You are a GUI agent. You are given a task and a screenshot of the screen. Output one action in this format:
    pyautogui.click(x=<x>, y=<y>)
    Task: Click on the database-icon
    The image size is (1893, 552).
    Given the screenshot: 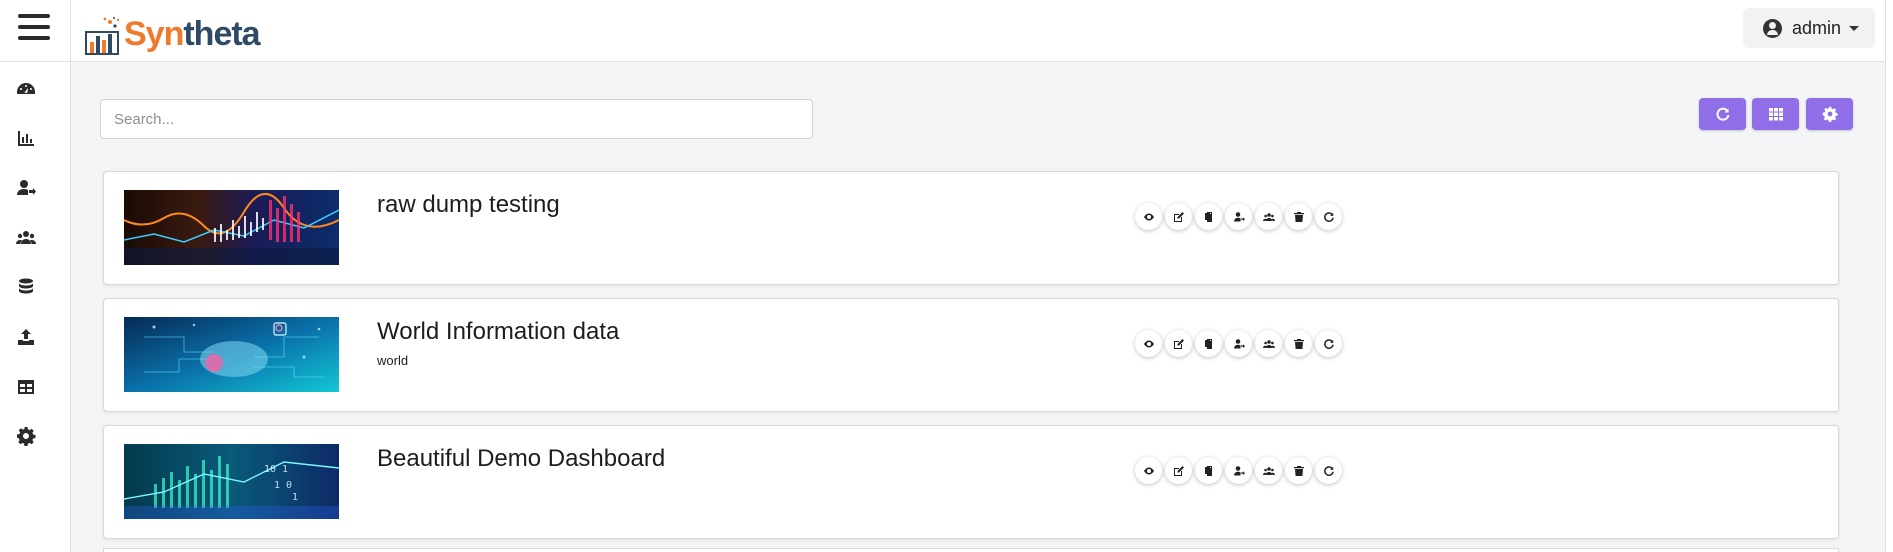 What is the action you would take?
    pyautogui.click(x=26, y=287)
    